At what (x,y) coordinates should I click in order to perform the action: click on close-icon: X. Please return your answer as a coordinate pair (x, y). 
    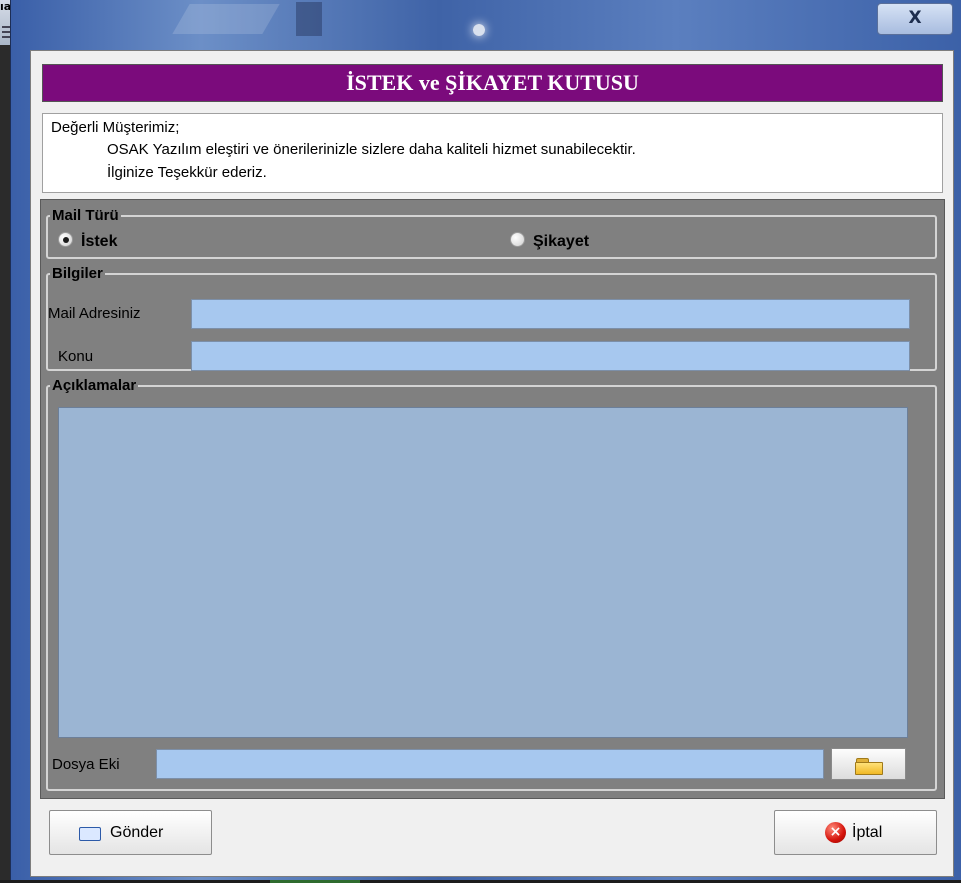
    Looking at the image, I should click on (915, 18).